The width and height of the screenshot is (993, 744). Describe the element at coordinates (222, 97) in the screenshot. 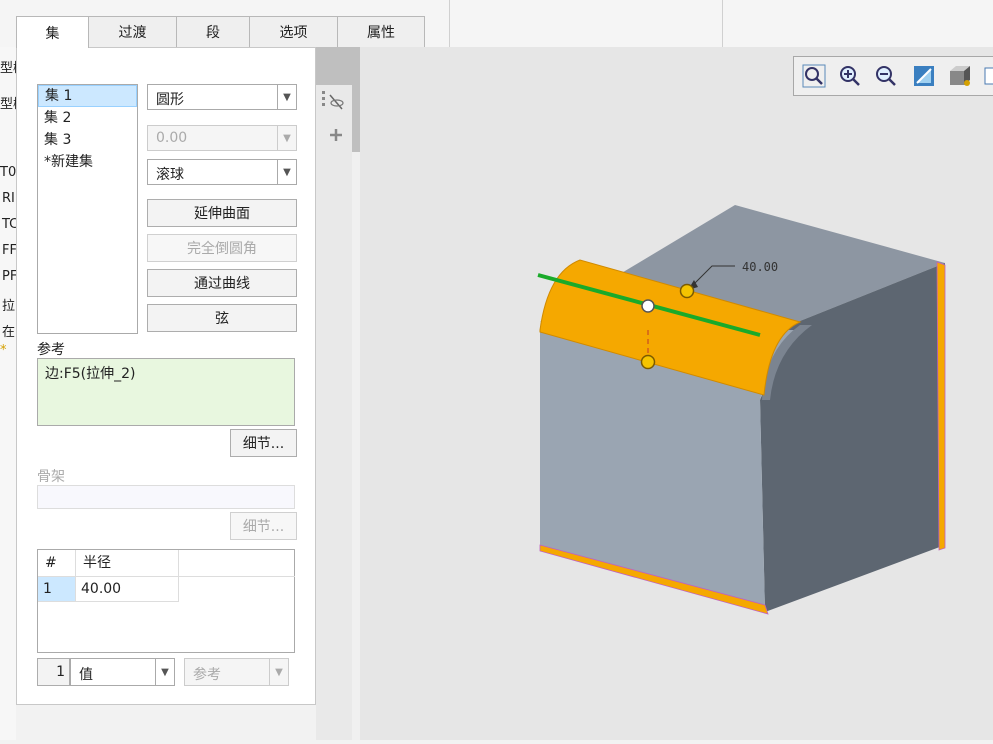

I see `cross-section-dropdown: 圆形 ▼` at that location.